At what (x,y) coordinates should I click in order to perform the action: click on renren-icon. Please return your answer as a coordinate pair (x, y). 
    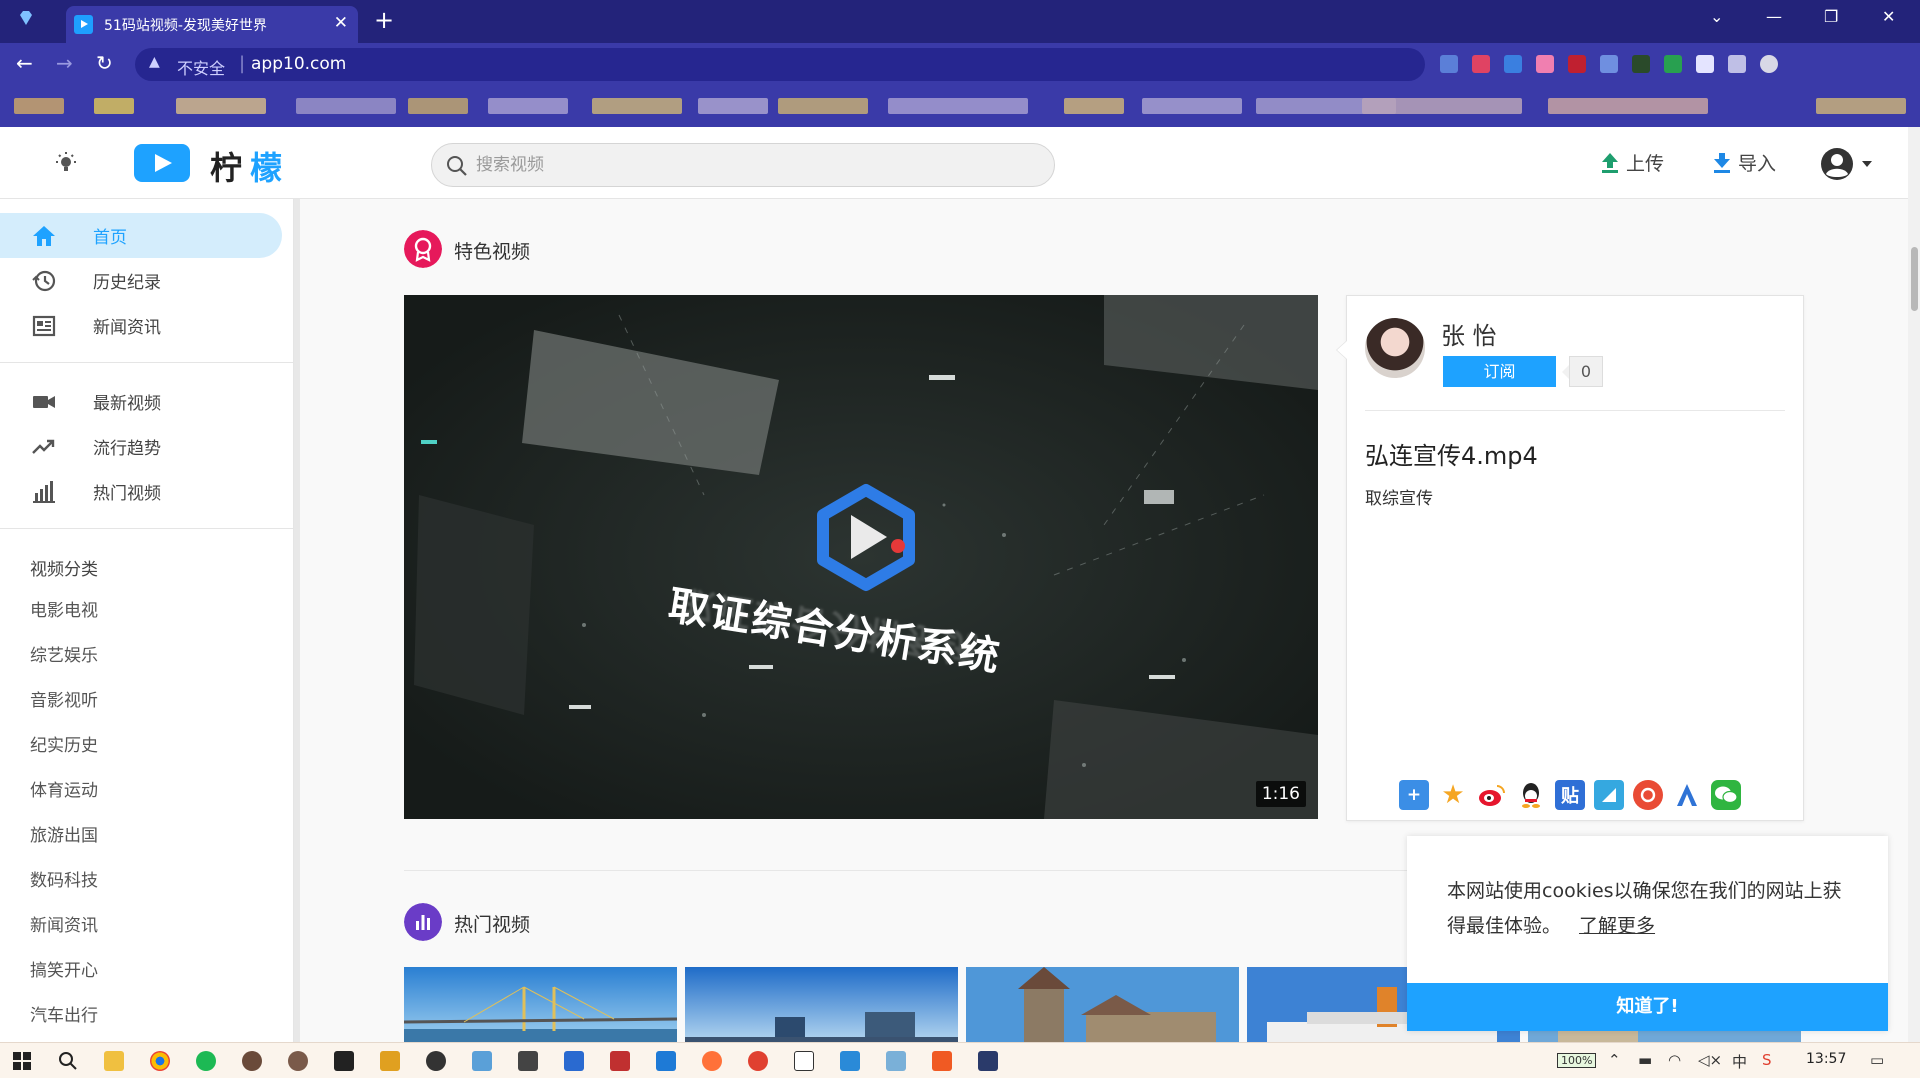
    Looking at the image, I should click on (1648, 795).